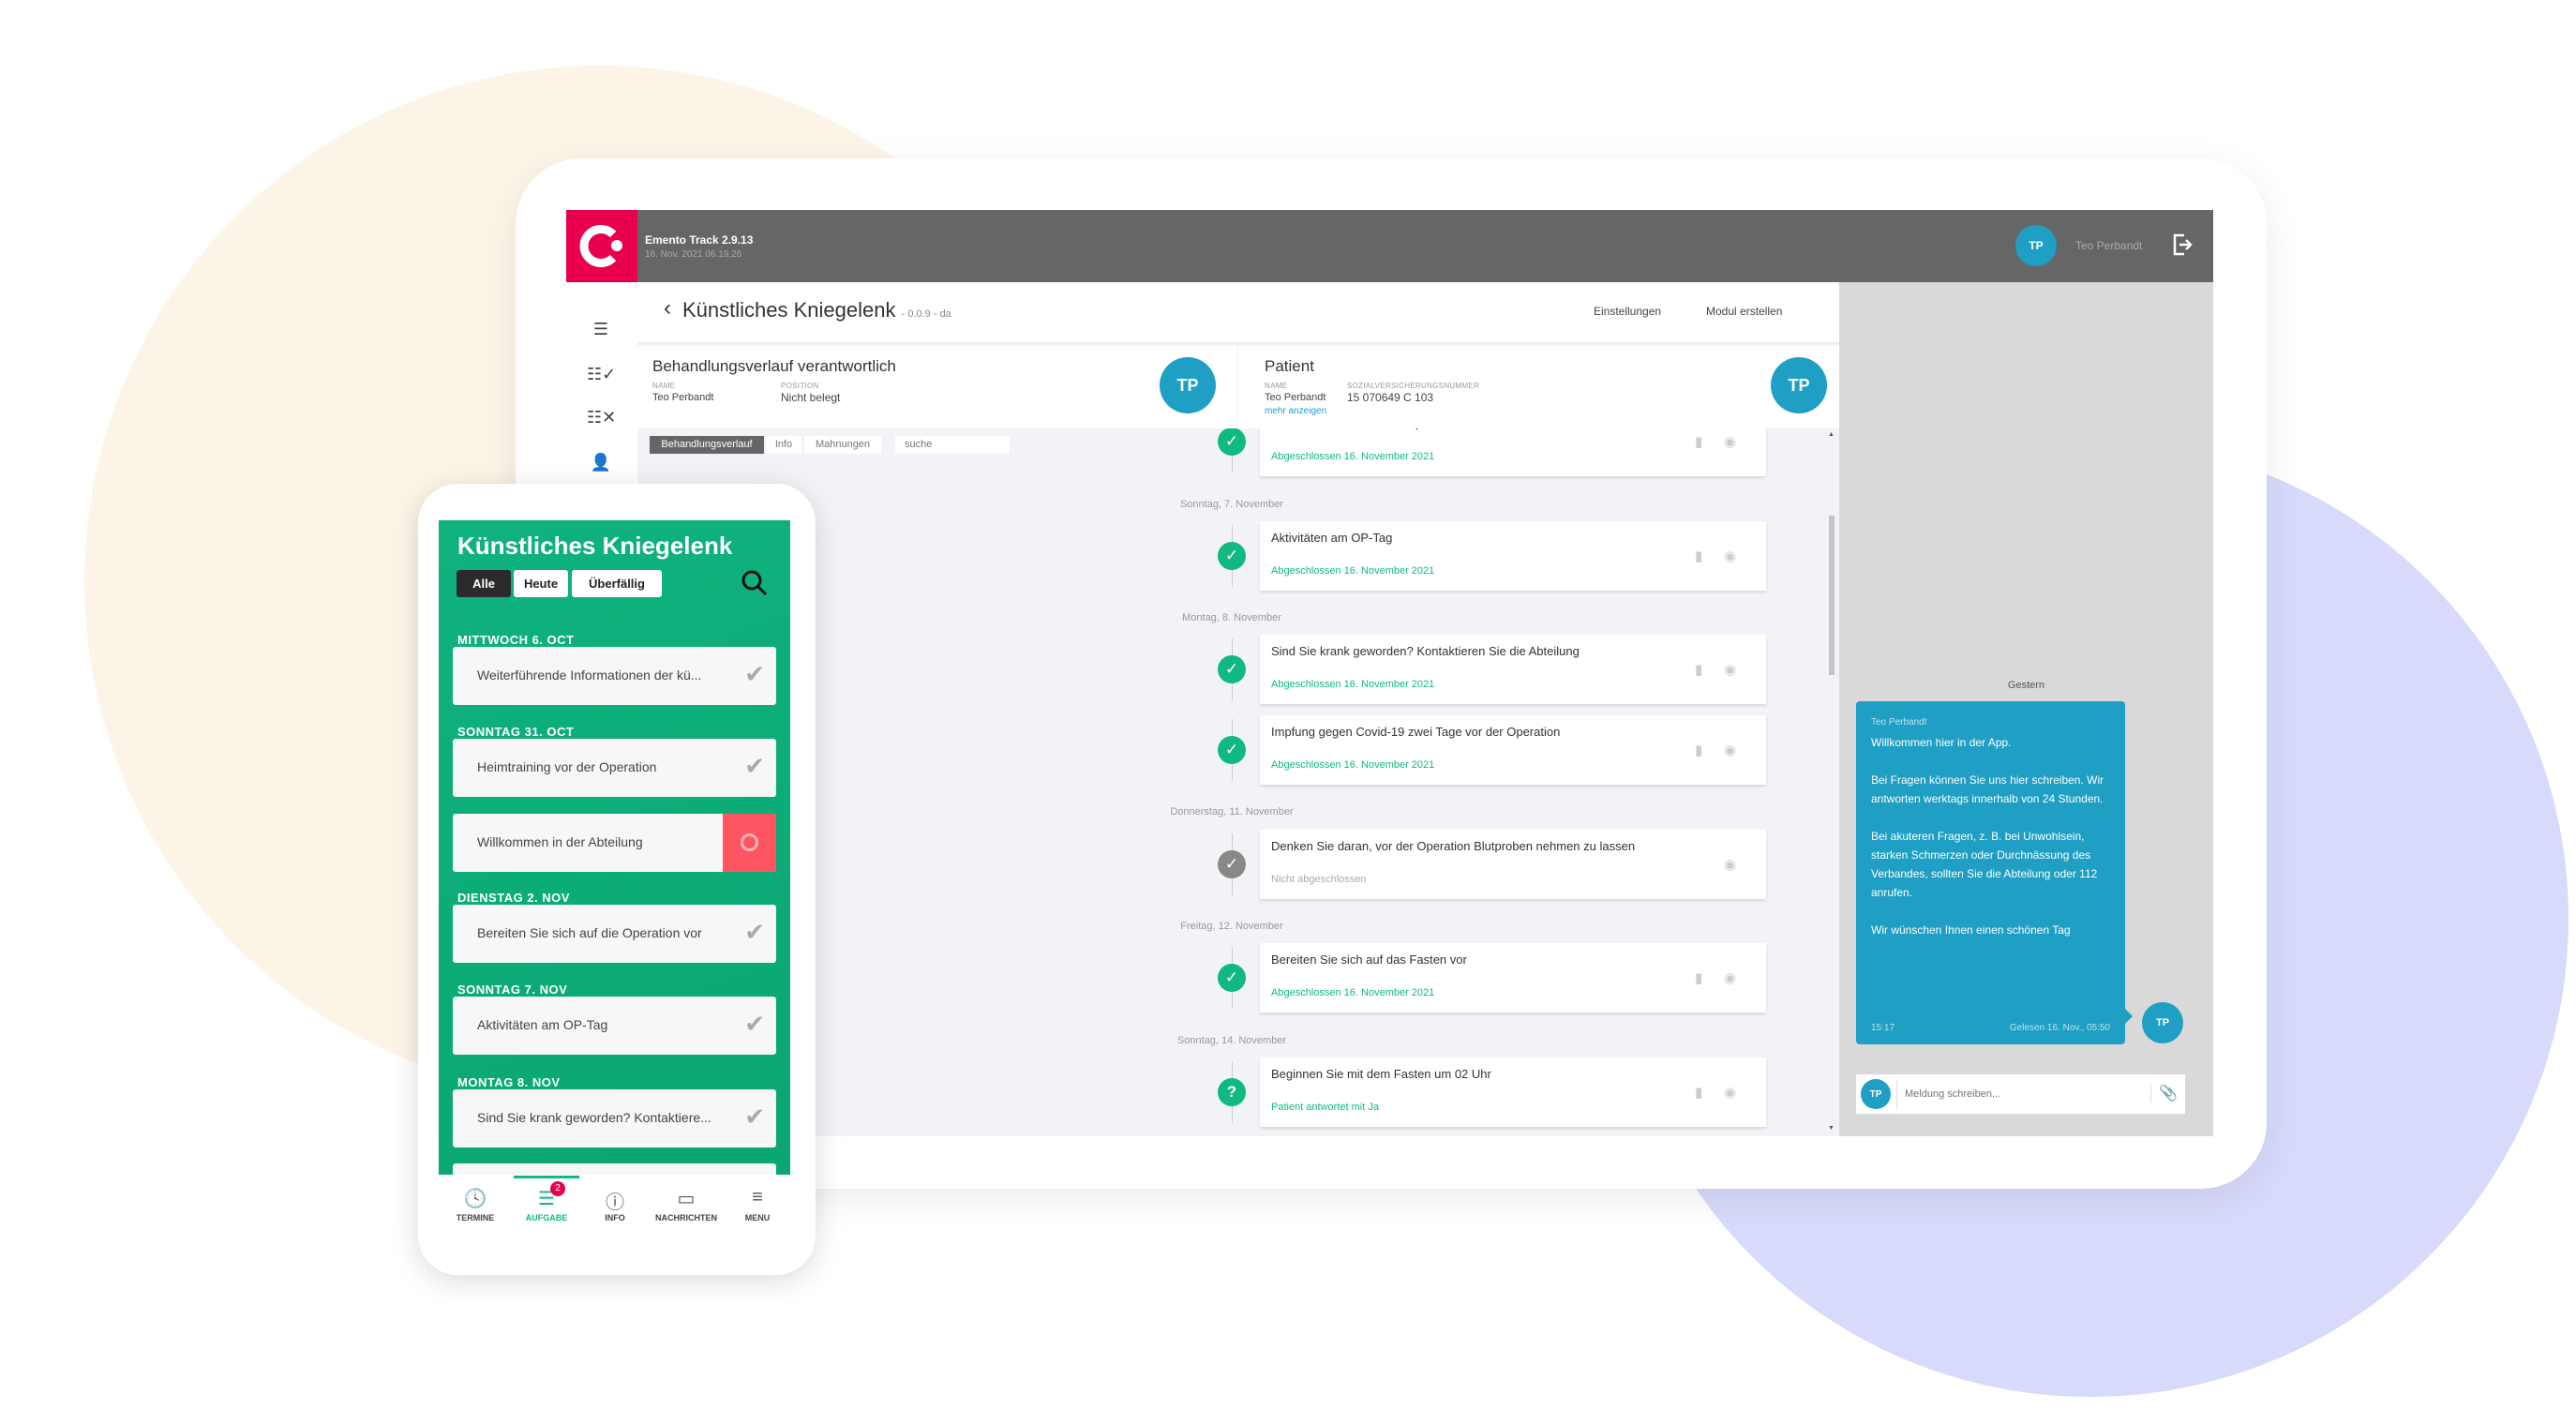 The image size is (2576, 1425). Describe the element at coordinates (541, 583) in the screenshot. I see `filter-heute: Heute` at that location.